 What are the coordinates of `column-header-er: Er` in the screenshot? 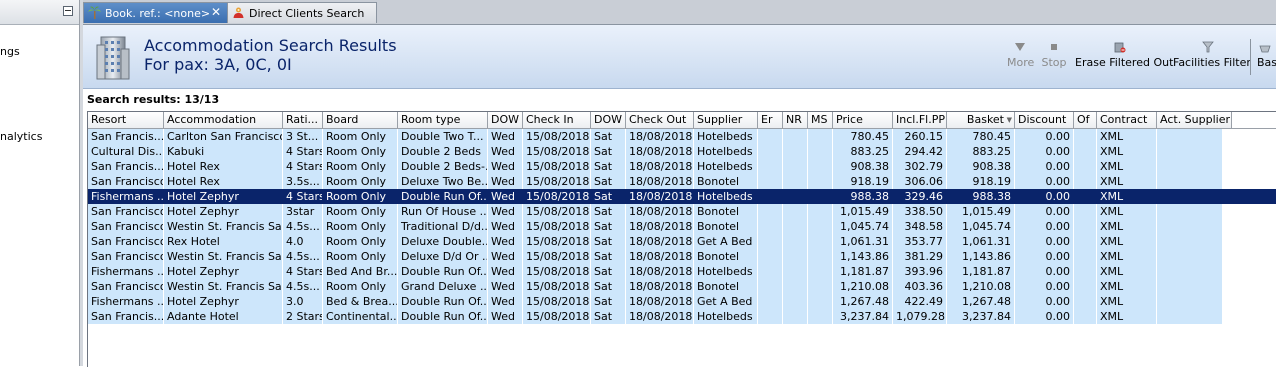 It's located at (770, 120).